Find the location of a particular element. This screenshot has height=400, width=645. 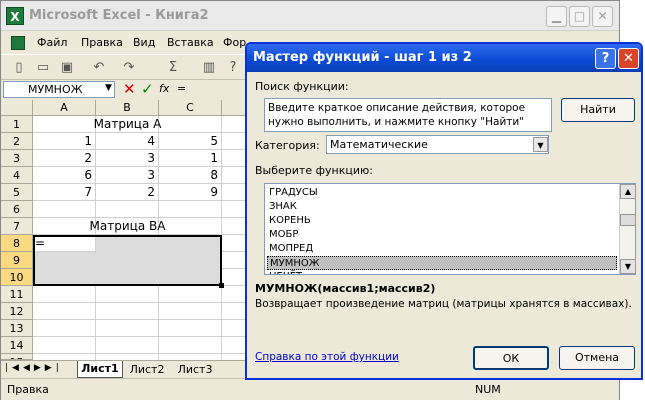

insert-function-icon: fx is located at coordinates (164, 88).